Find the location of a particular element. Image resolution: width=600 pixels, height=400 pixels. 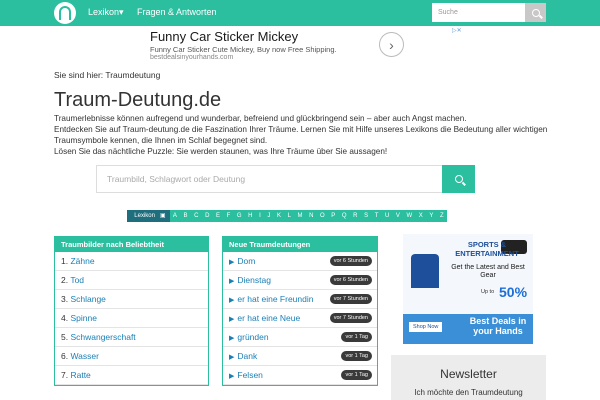

search-icon is located at coordinates (535, 12).